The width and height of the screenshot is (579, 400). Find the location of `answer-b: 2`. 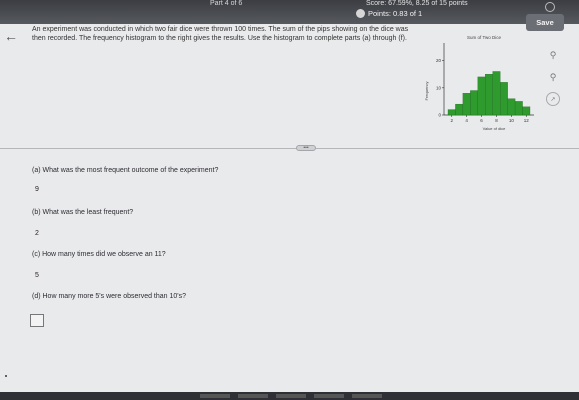

answer-b: 2 is located at coordinates (37, 233).